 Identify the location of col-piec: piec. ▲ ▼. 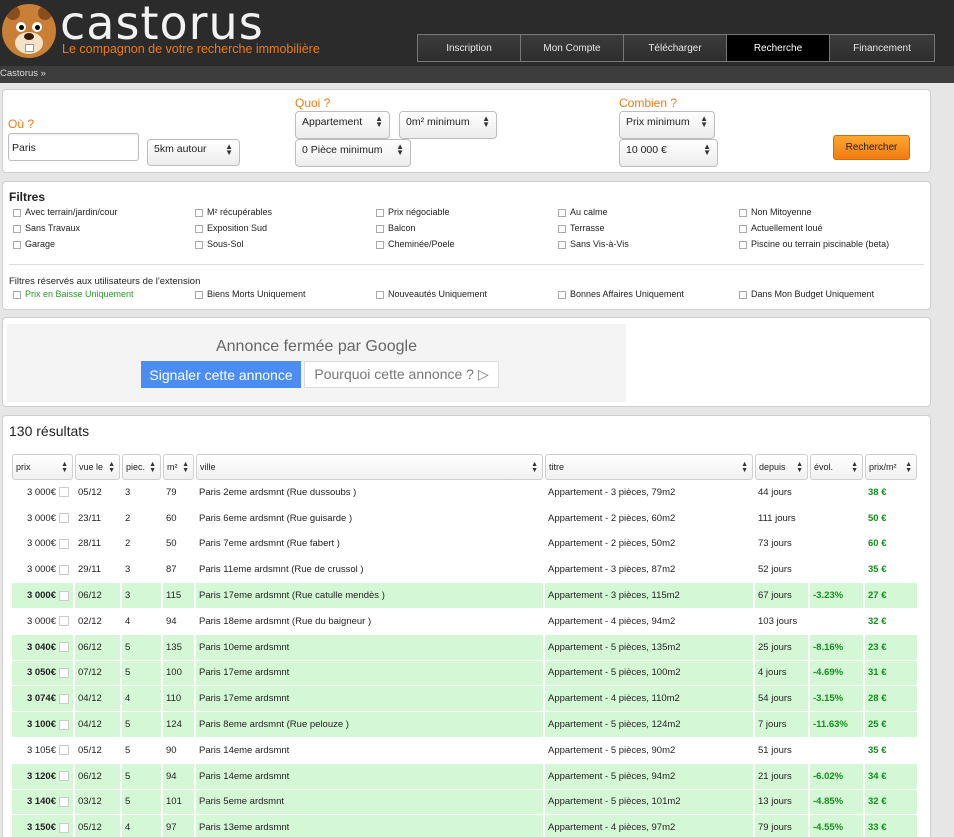
(141, 467).